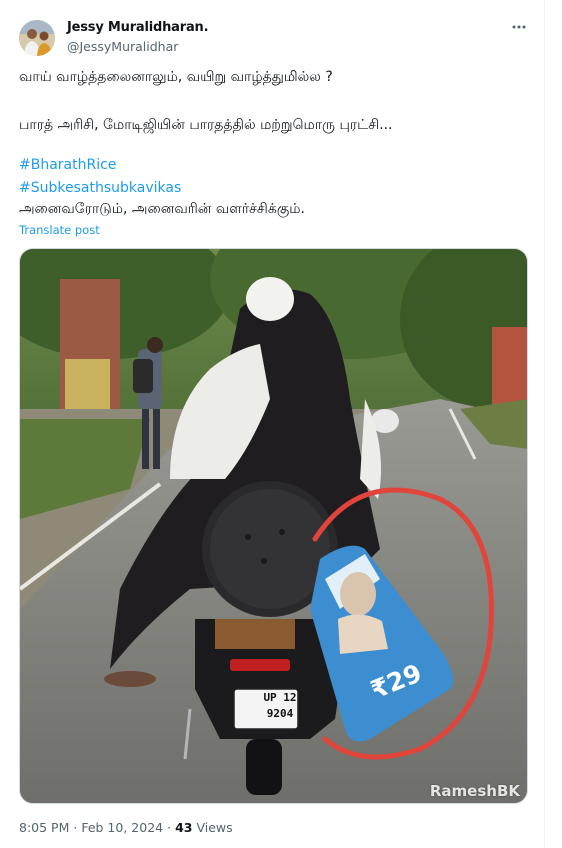  What do you see at coordinates (122, 827) in the screenshot?
I see `tweet-date: Feb 10, 2024` at bounding box center [122, 827].